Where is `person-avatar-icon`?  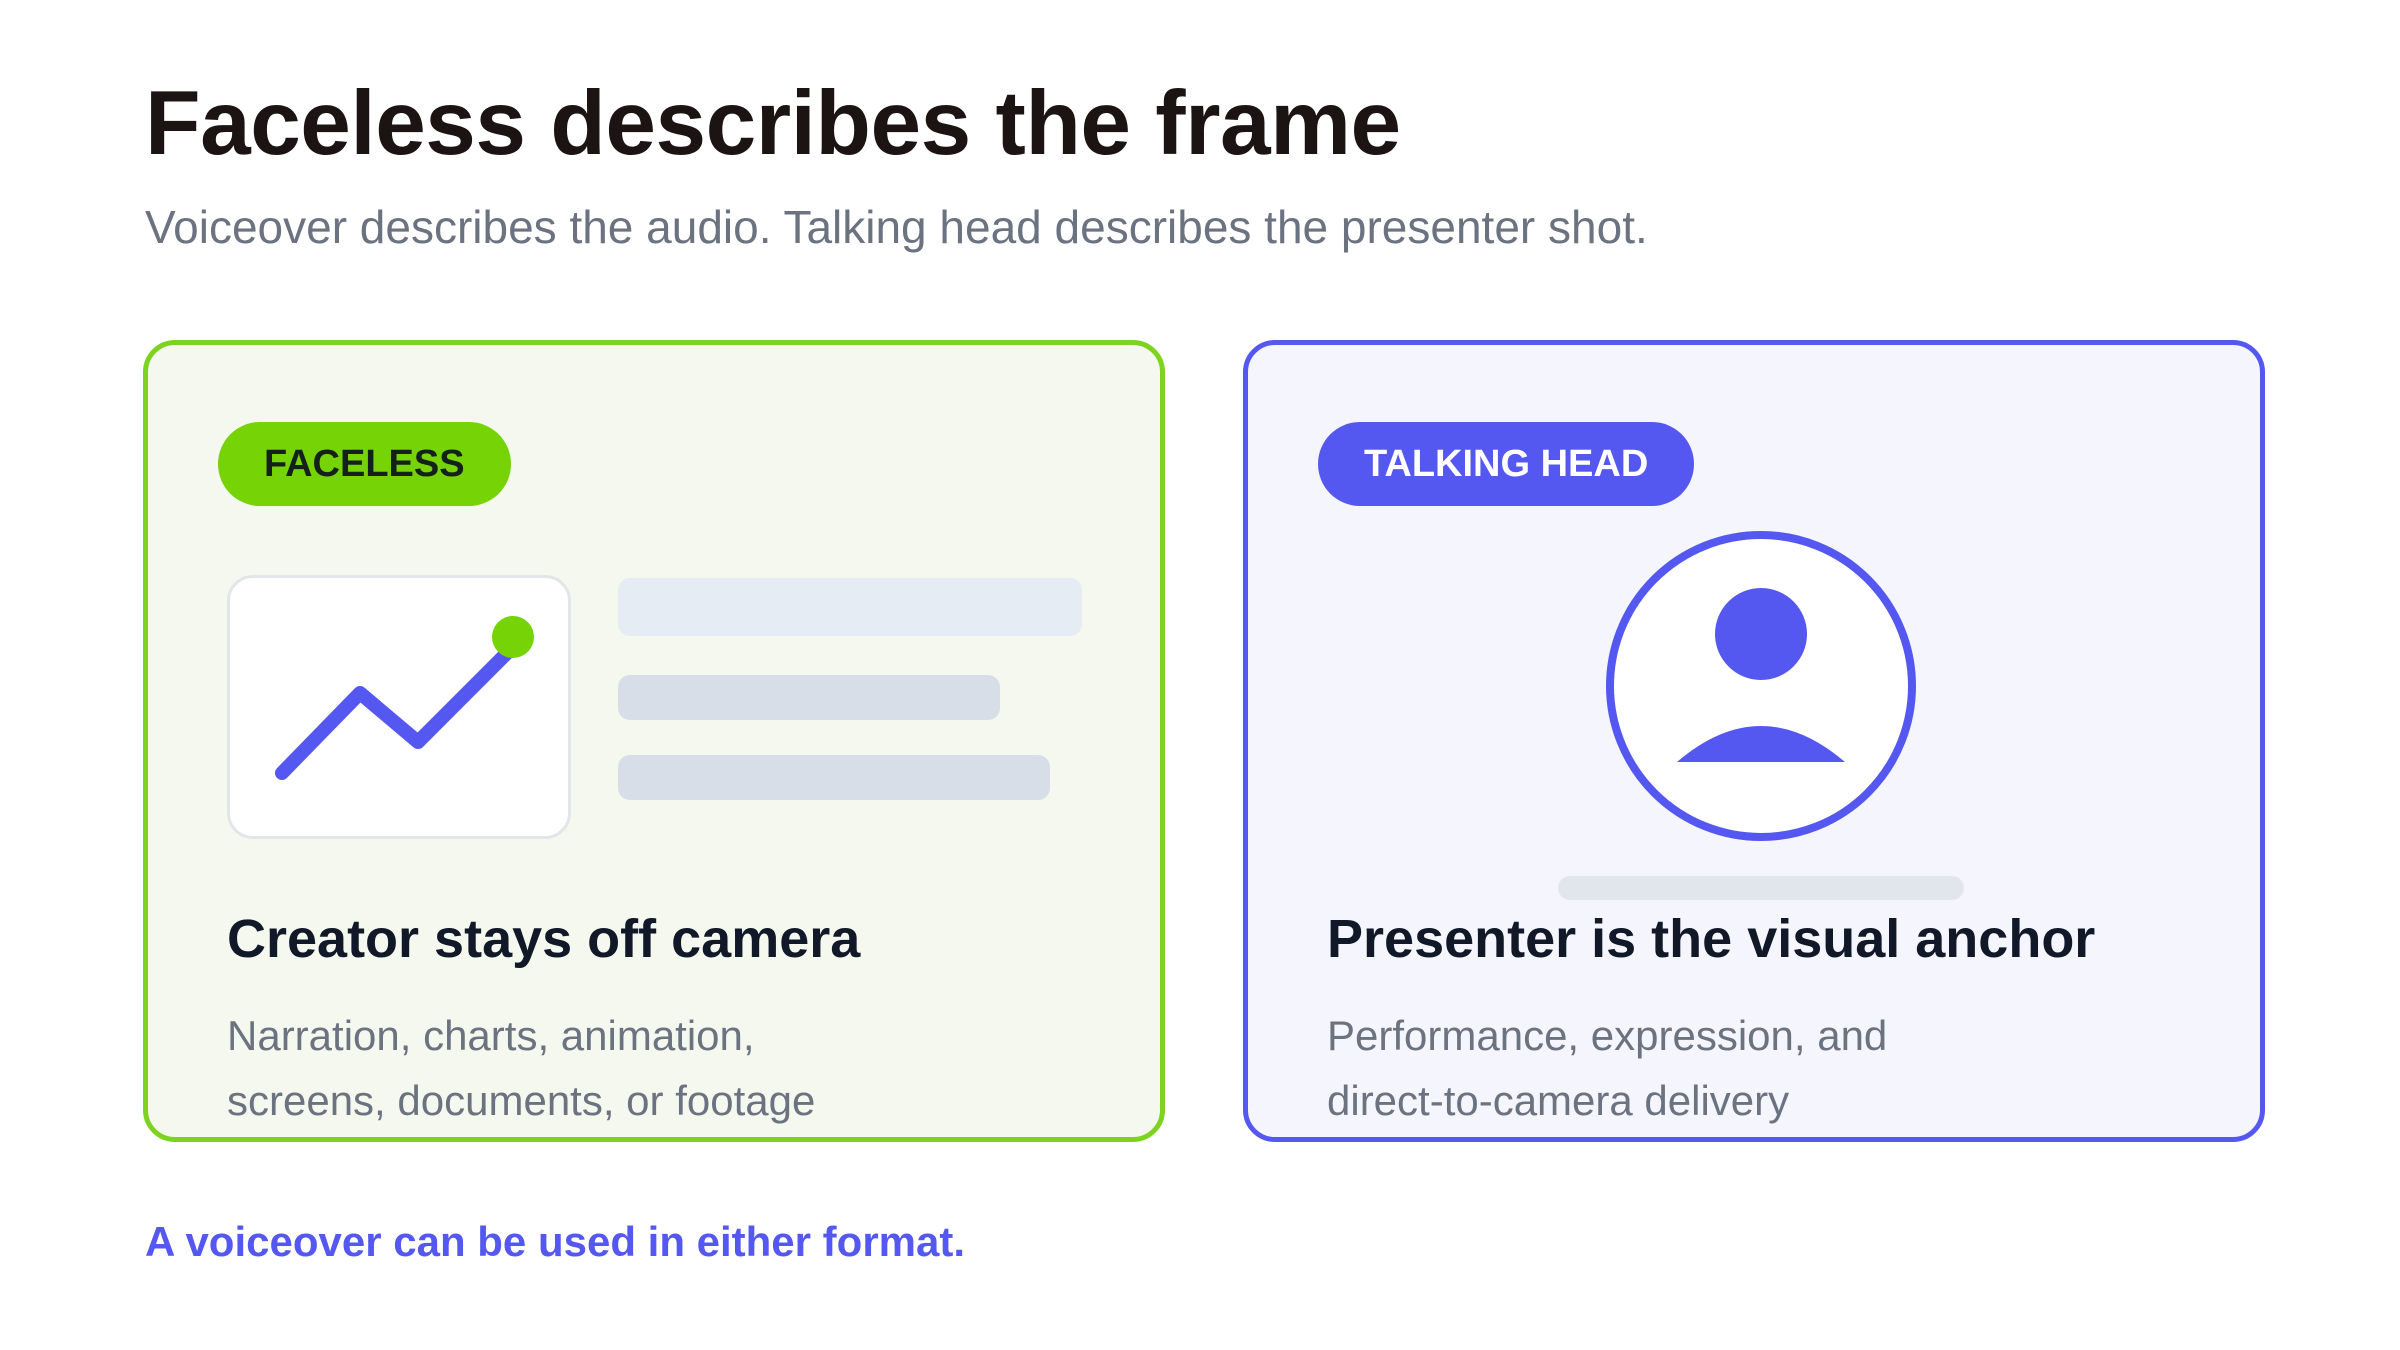 person-avatar-icon is located at coordinates (1761, 686).